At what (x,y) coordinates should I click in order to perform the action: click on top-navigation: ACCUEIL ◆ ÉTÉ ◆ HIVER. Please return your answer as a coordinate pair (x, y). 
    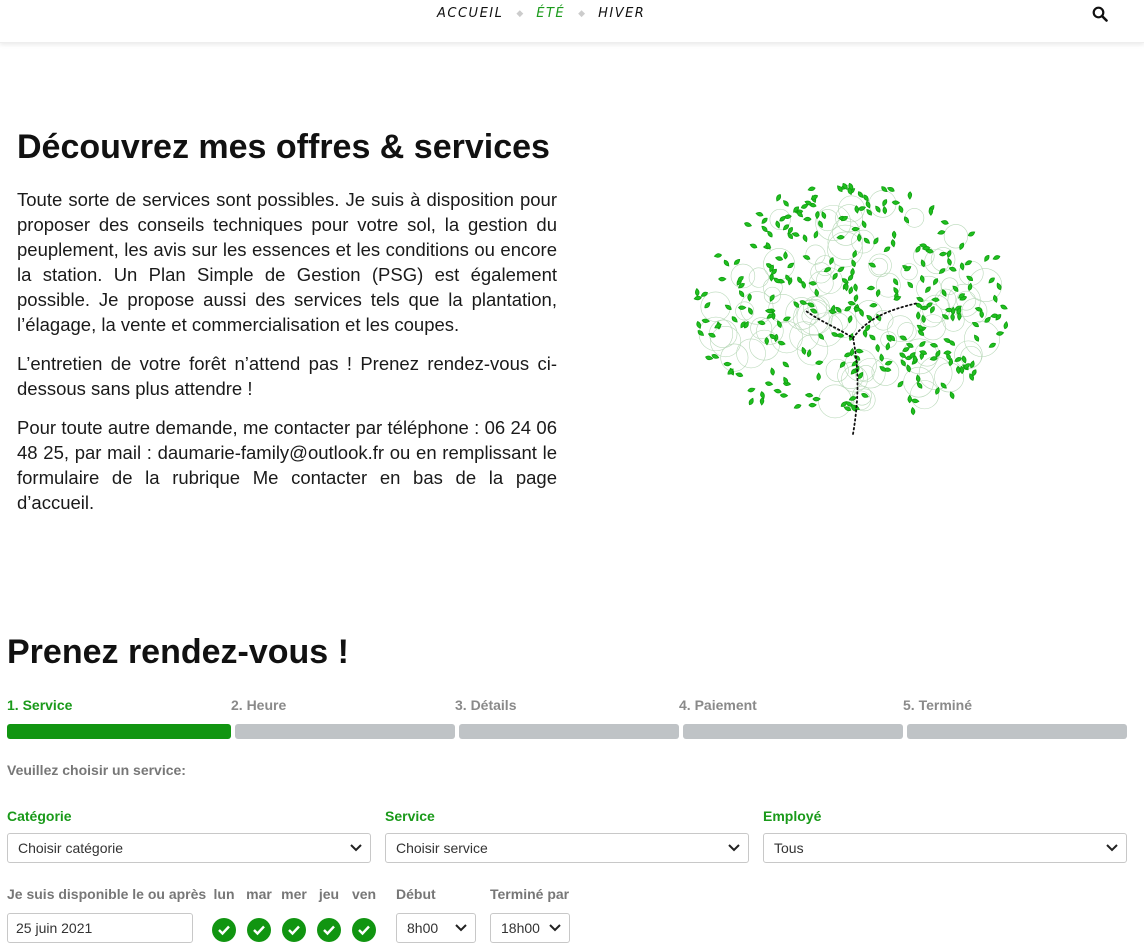
    Looking at the image, I should click on (572, 21).